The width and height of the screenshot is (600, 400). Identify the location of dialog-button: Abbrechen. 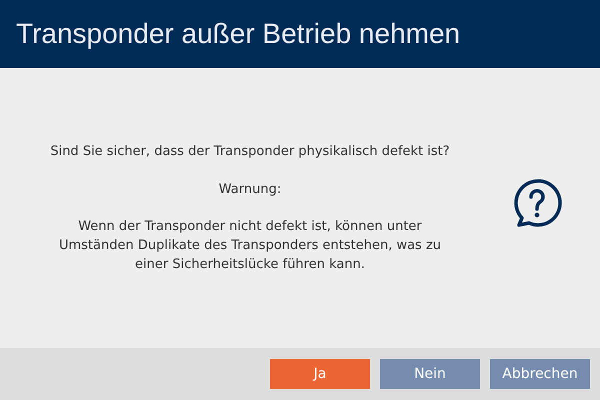
(540, 374).